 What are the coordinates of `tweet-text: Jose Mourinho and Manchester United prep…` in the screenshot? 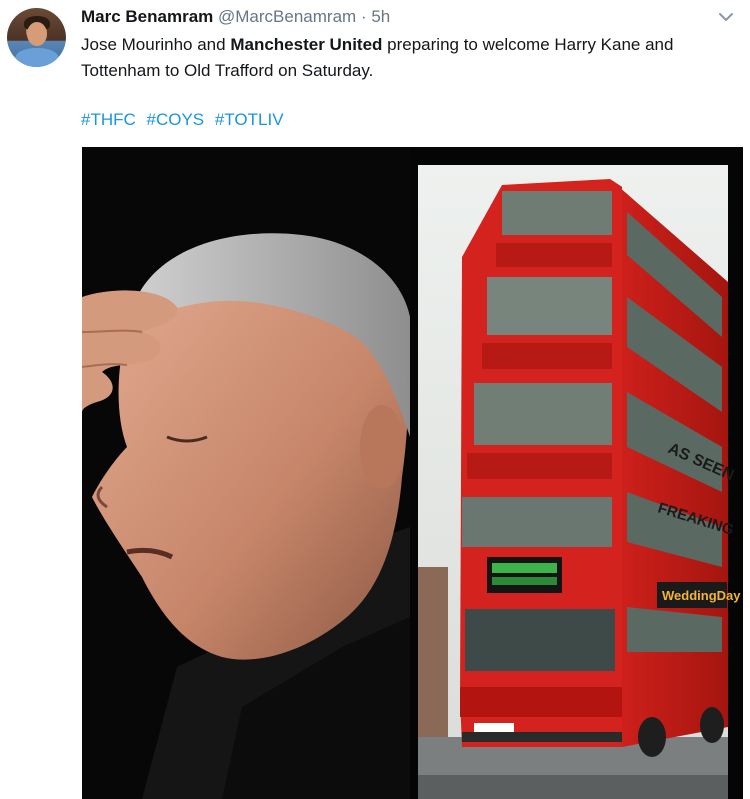 It's located at (406, 58).